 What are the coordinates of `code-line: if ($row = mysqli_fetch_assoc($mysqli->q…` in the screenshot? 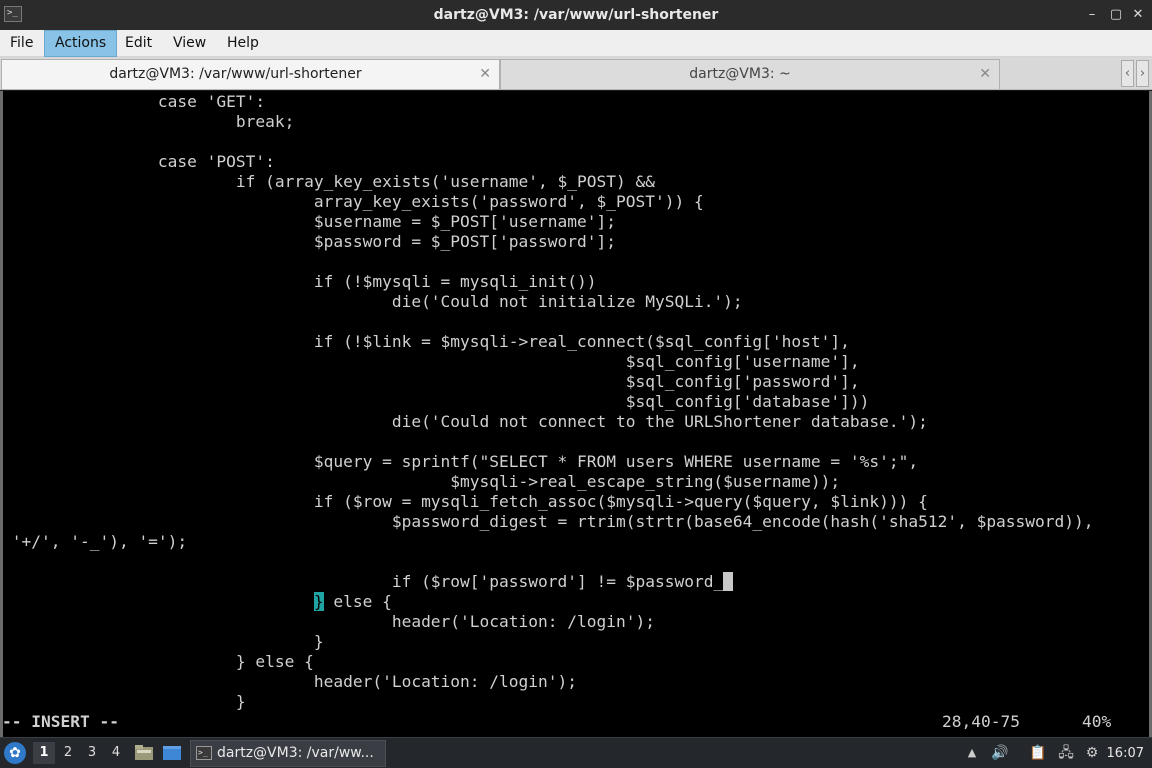 It's located at (548, 502).